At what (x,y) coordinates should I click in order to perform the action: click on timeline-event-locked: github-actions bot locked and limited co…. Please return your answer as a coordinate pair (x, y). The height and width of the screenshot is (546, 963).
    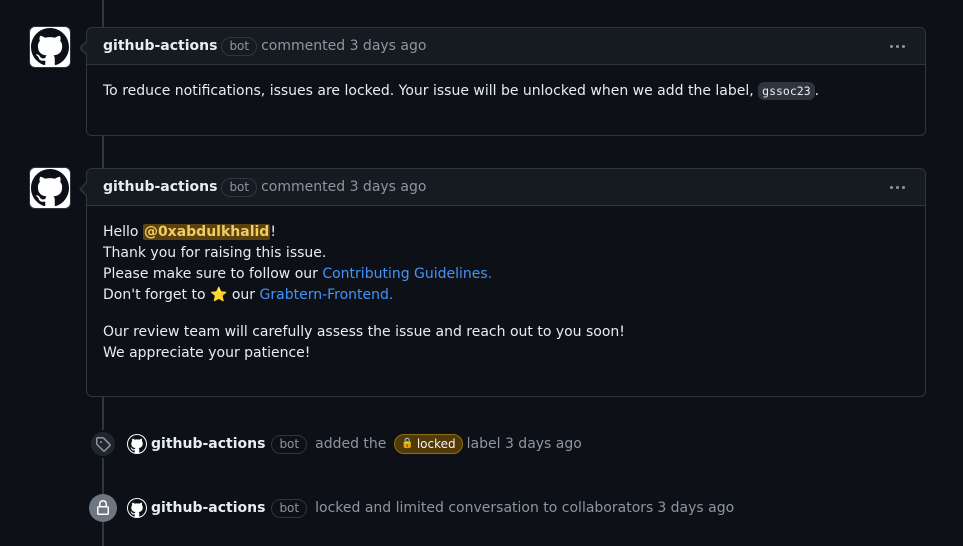
    Looking at the image, I should click on (411, 508).